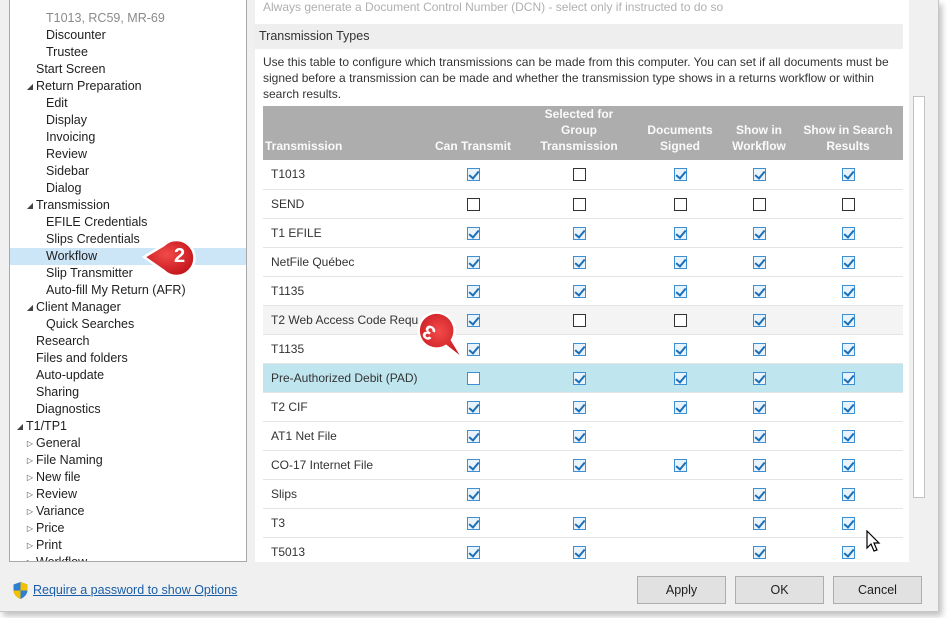 The width and height of the screenshot is (948, 618). I want to click on tree-item: ▷Workflow, so click(128, 557).